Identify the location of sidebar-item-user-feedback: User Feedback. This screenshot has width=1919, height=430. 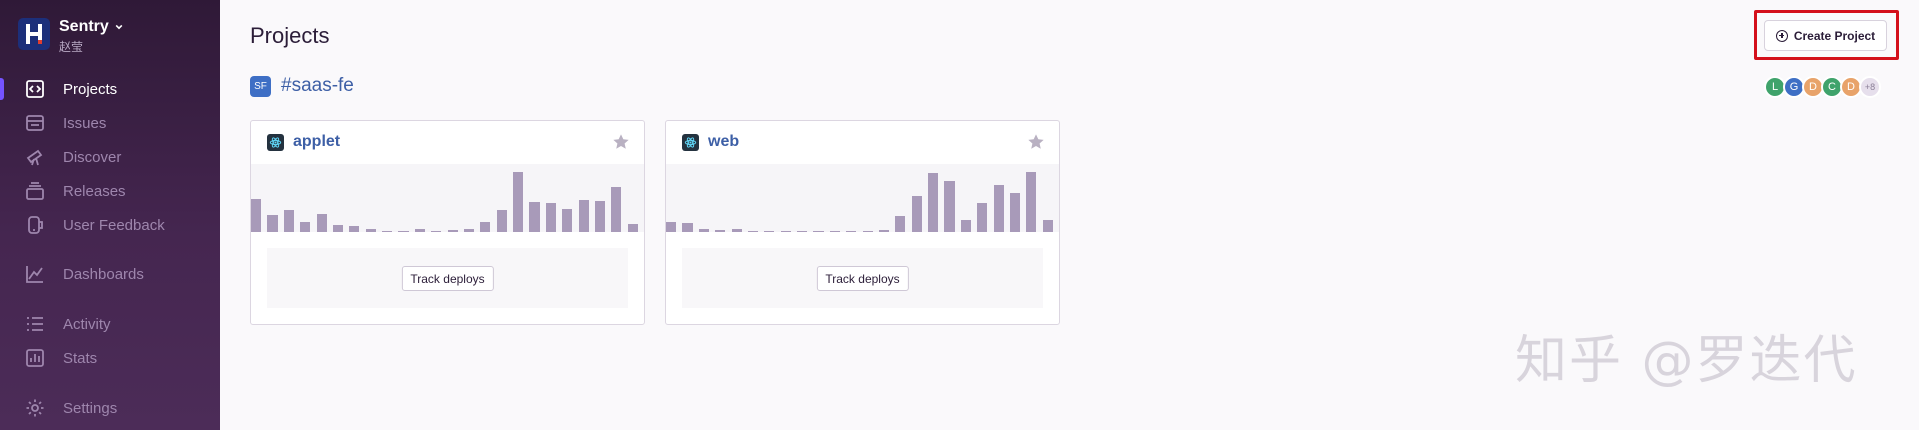
(110, 225).